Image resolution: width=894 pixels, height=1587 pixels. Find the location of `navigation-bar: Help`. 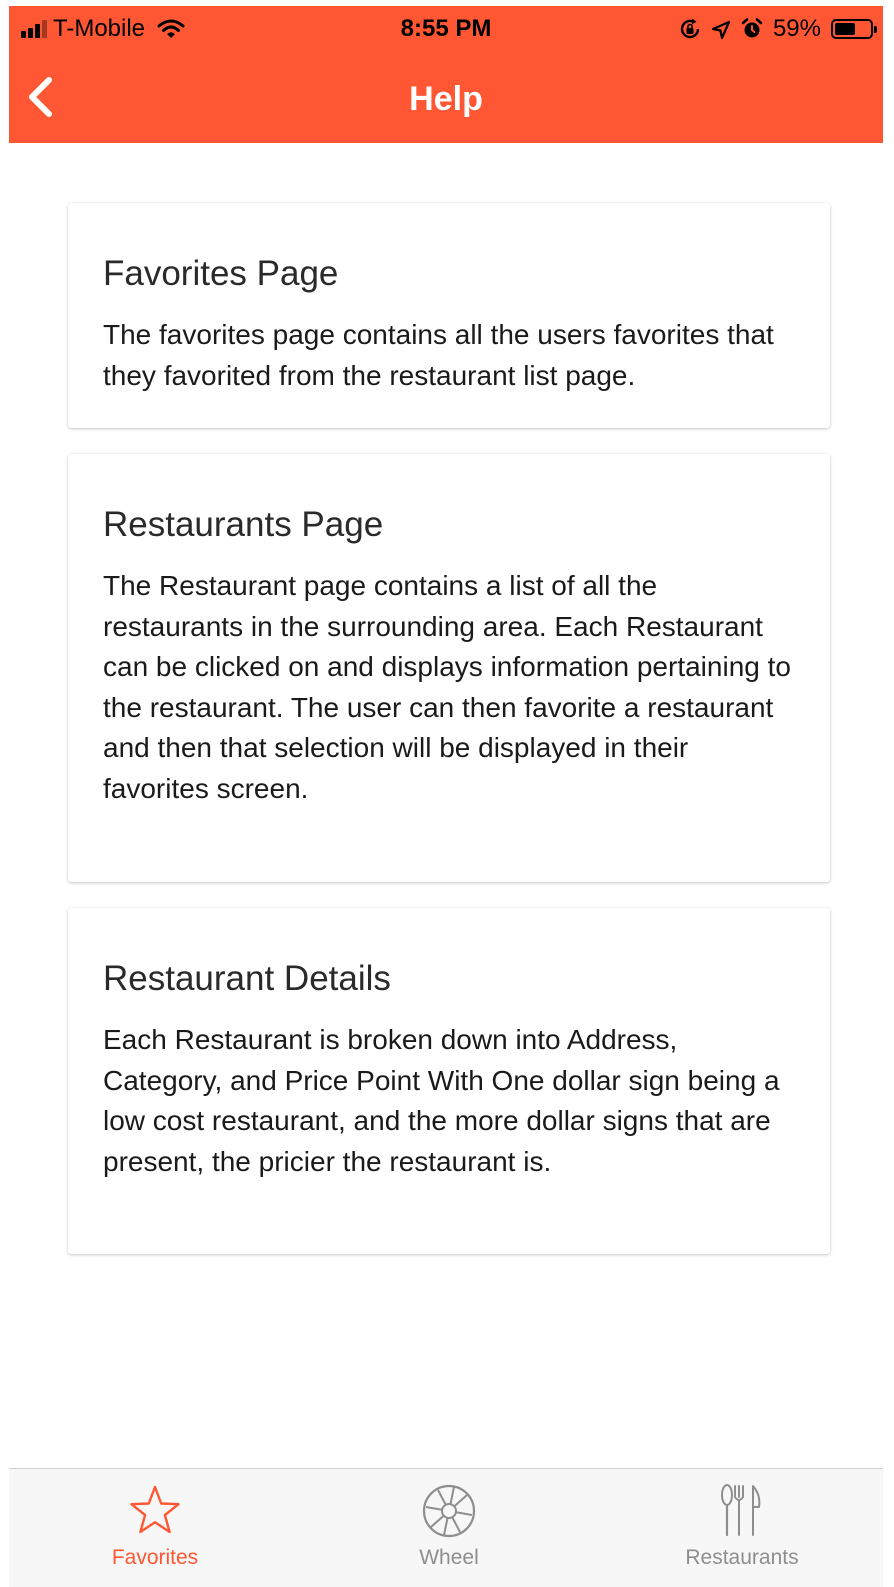

navigation-bar: Help is located at coordinates (446, 97).